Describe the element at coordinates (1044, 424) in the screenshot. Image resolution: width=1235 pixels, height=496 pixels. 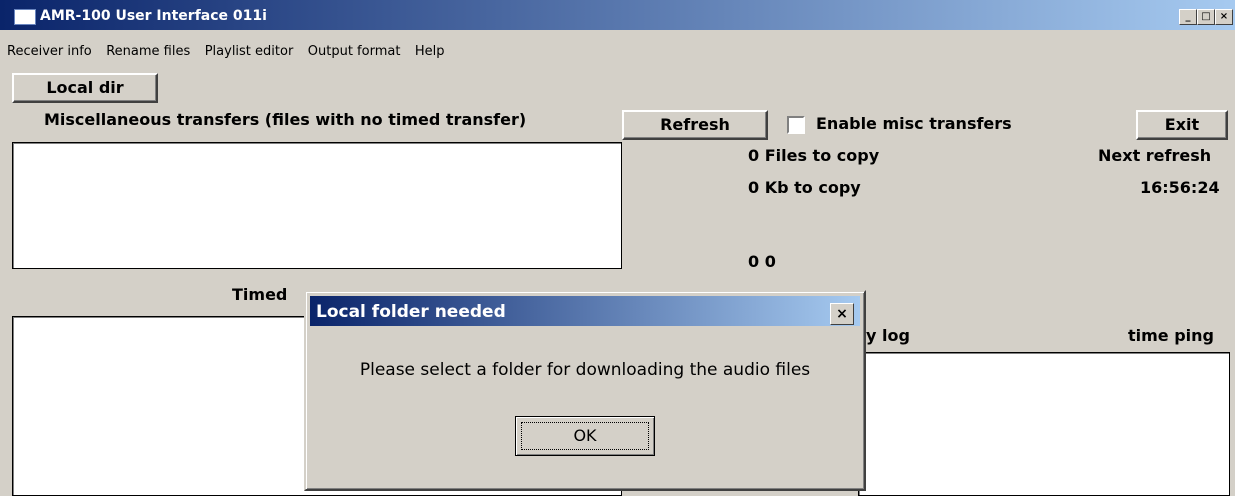
I see `log-list` at that location.